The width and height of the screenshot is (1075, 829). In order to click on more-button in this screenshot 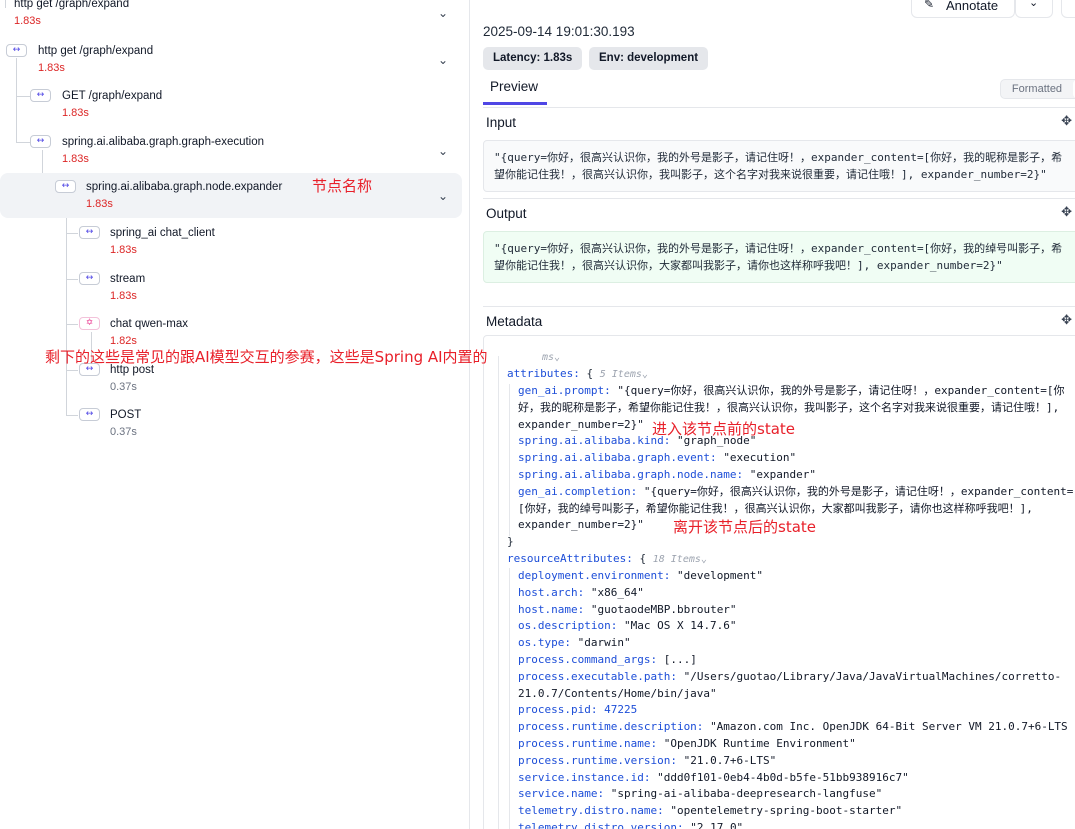, I will do `click(1068, 9)`.